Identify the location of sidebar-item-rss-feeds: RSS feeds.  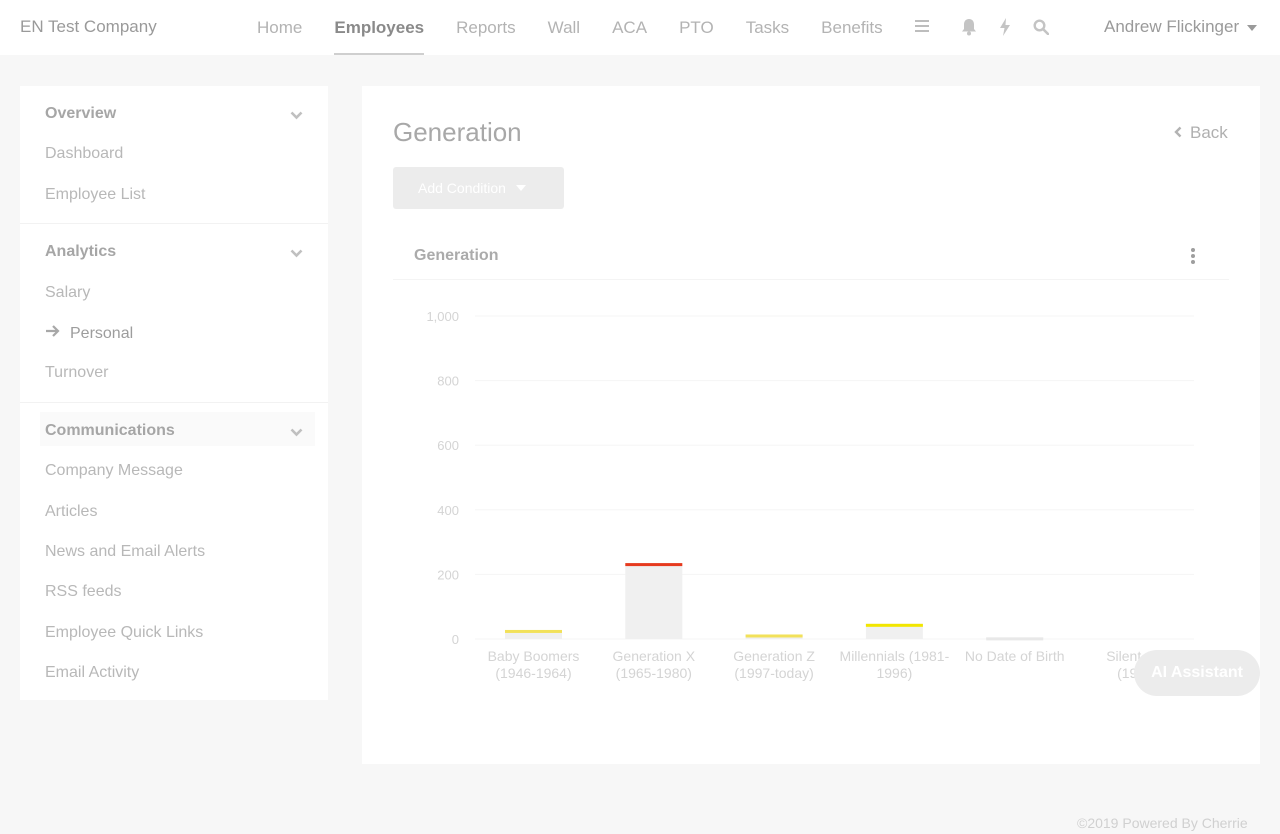
(83, 592).